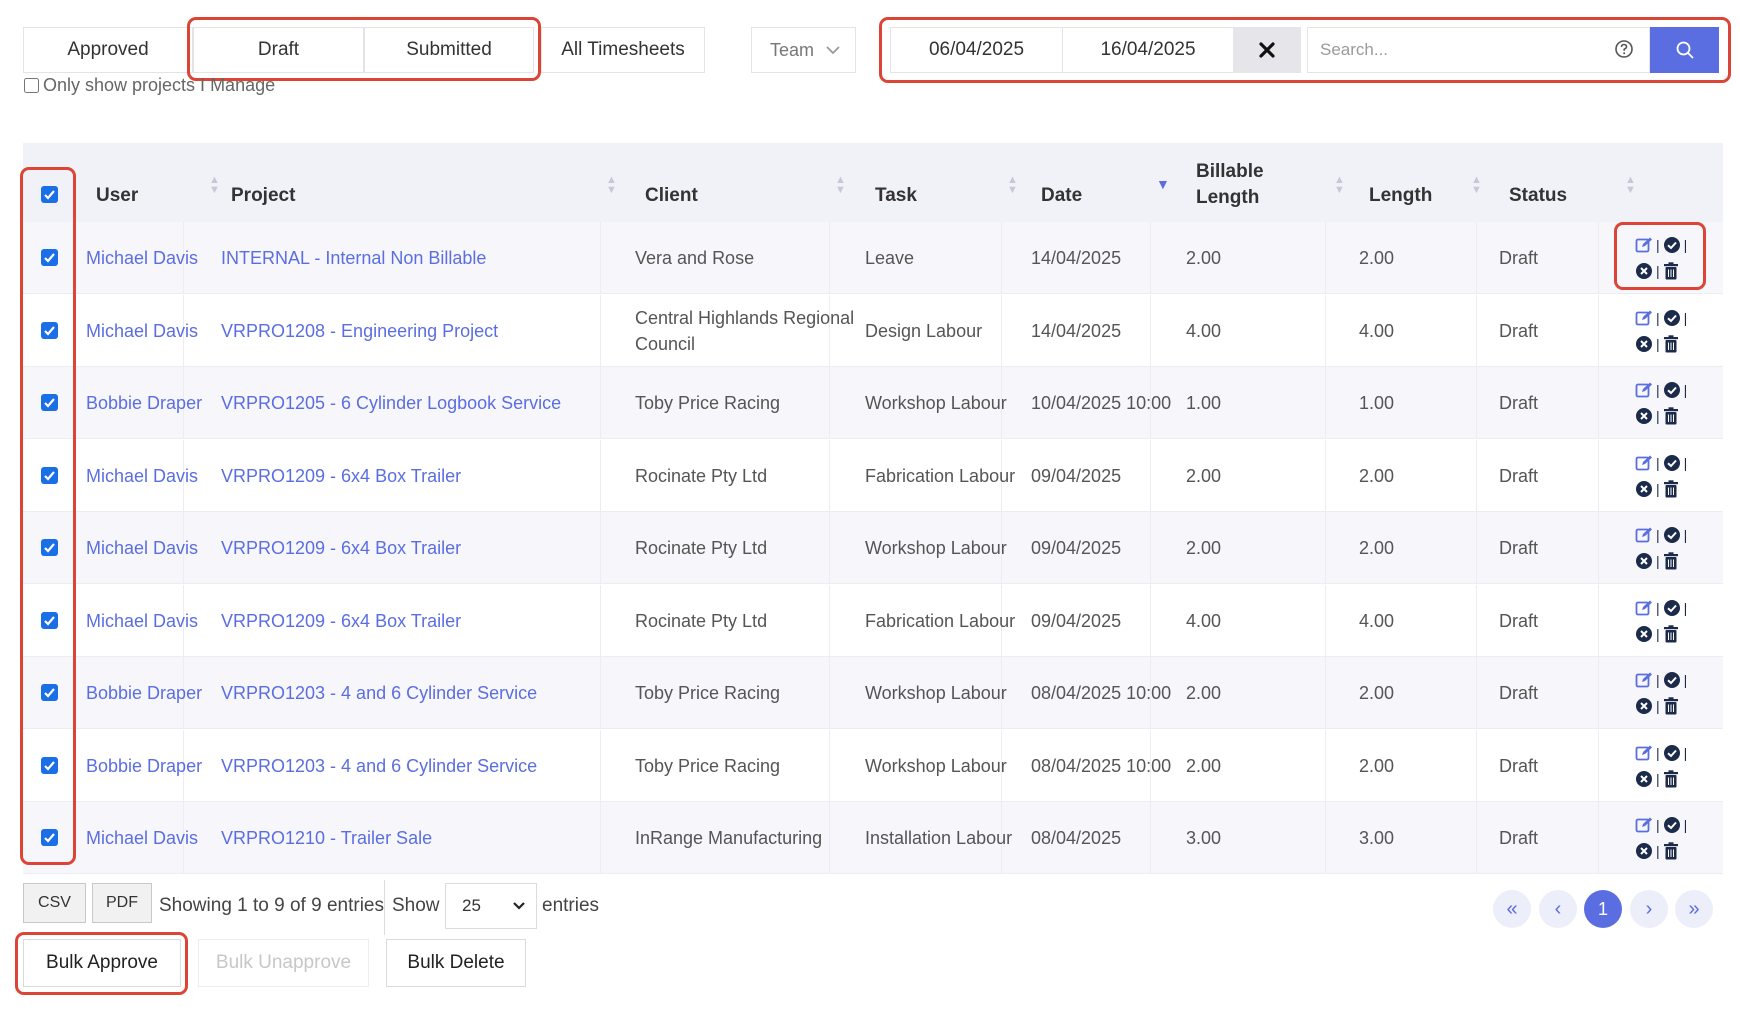  Describe the element at coordinates (364, 49) in the screenshot. I see `highlight-draft-submitted` at that location.